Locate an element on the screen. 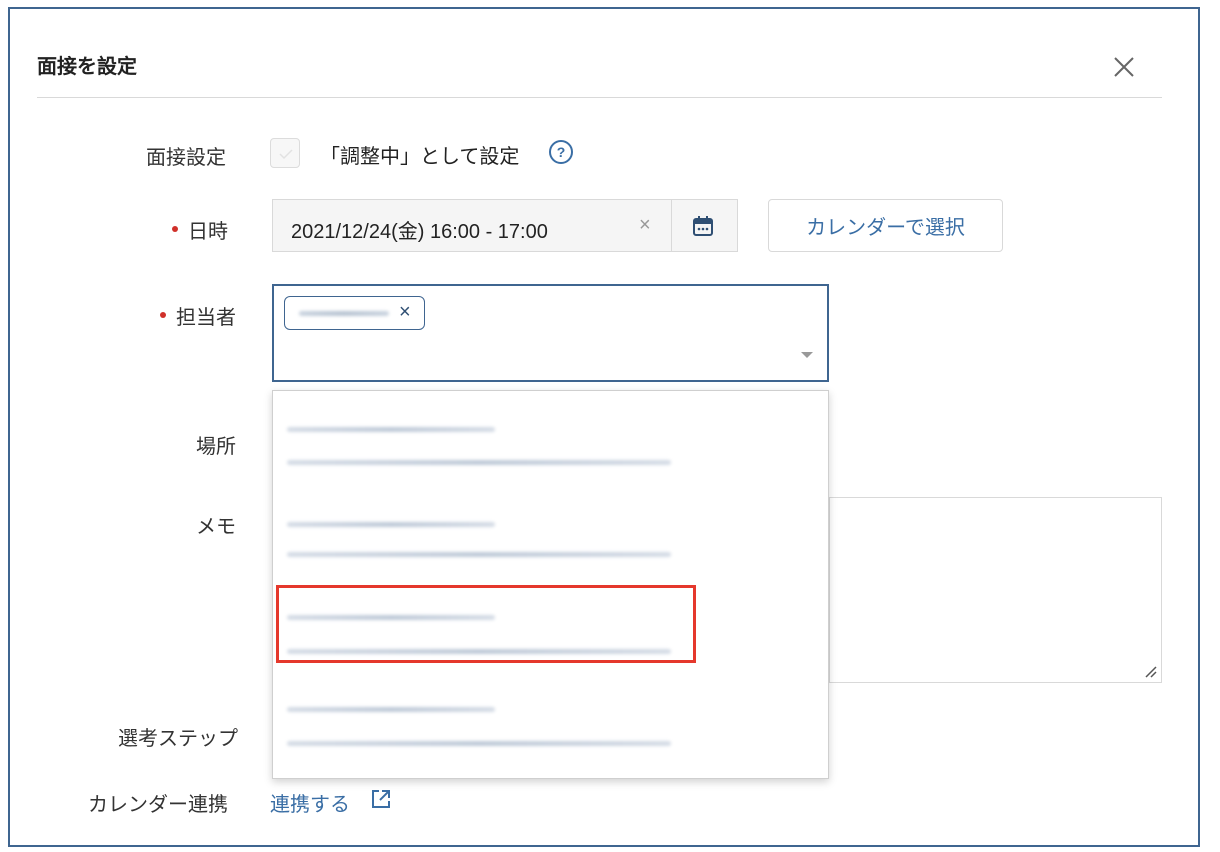 Image resolution: width=1220 pixels, height=852 pixels. question-circle-icon: ? is located at coordinates (561, 152).